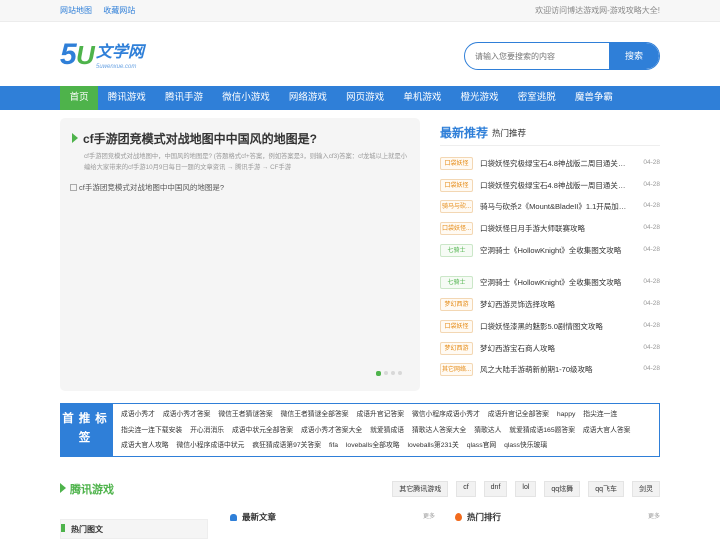  What do you see at coordinates (555, 163) in the screenshot?
I see `news-title: 口袋妖怪究极绿宝石4.8神战版二周目通关攻略` at bounding box center [555, 163].